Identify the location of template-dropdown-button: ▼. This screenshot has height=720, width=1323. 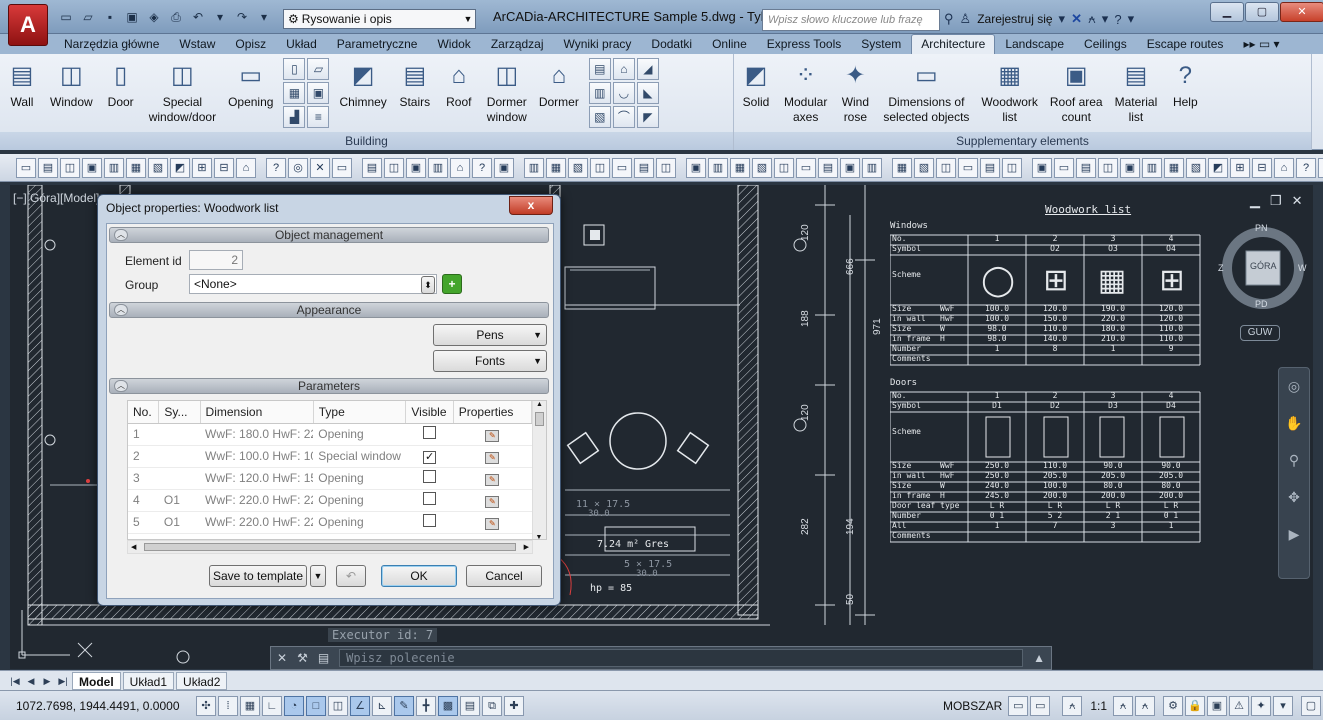
(318, 576).